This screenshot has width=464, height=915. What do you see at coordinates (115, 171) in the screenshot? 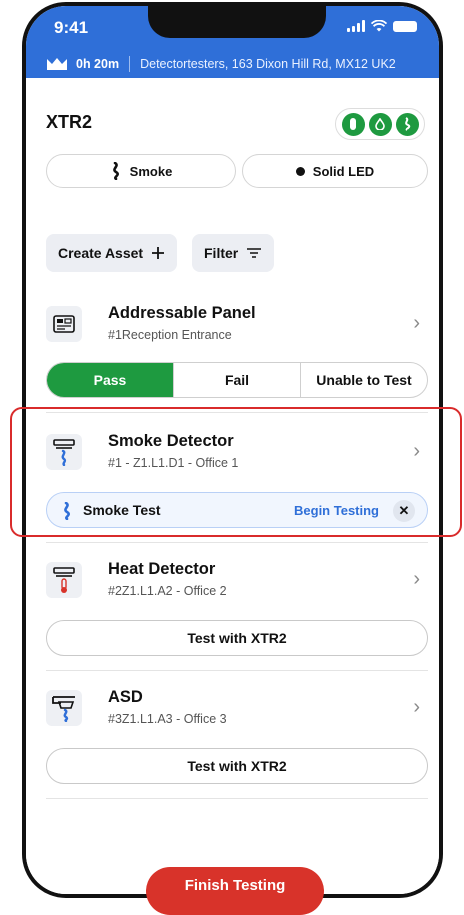
I see `smoke-icon` at bounding box center [115, 171].